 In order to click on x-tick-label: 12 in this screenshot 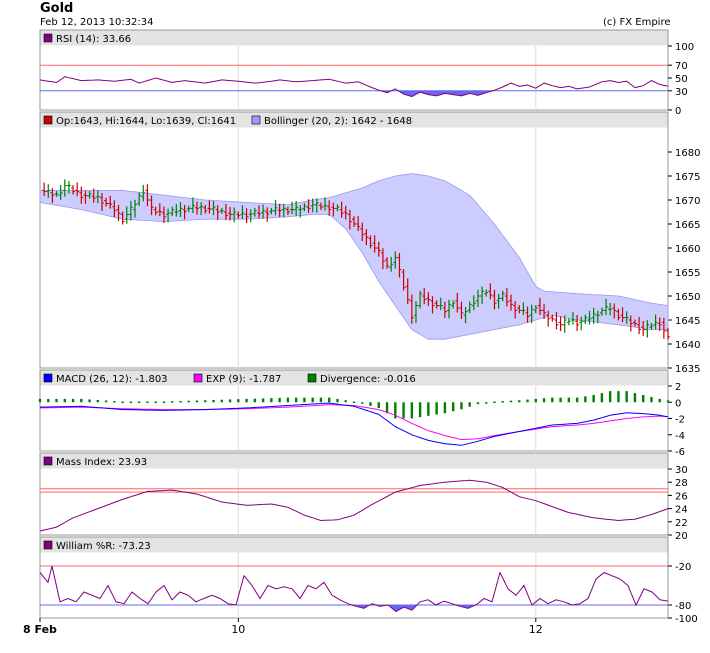, I will do `click(536, 629)`.